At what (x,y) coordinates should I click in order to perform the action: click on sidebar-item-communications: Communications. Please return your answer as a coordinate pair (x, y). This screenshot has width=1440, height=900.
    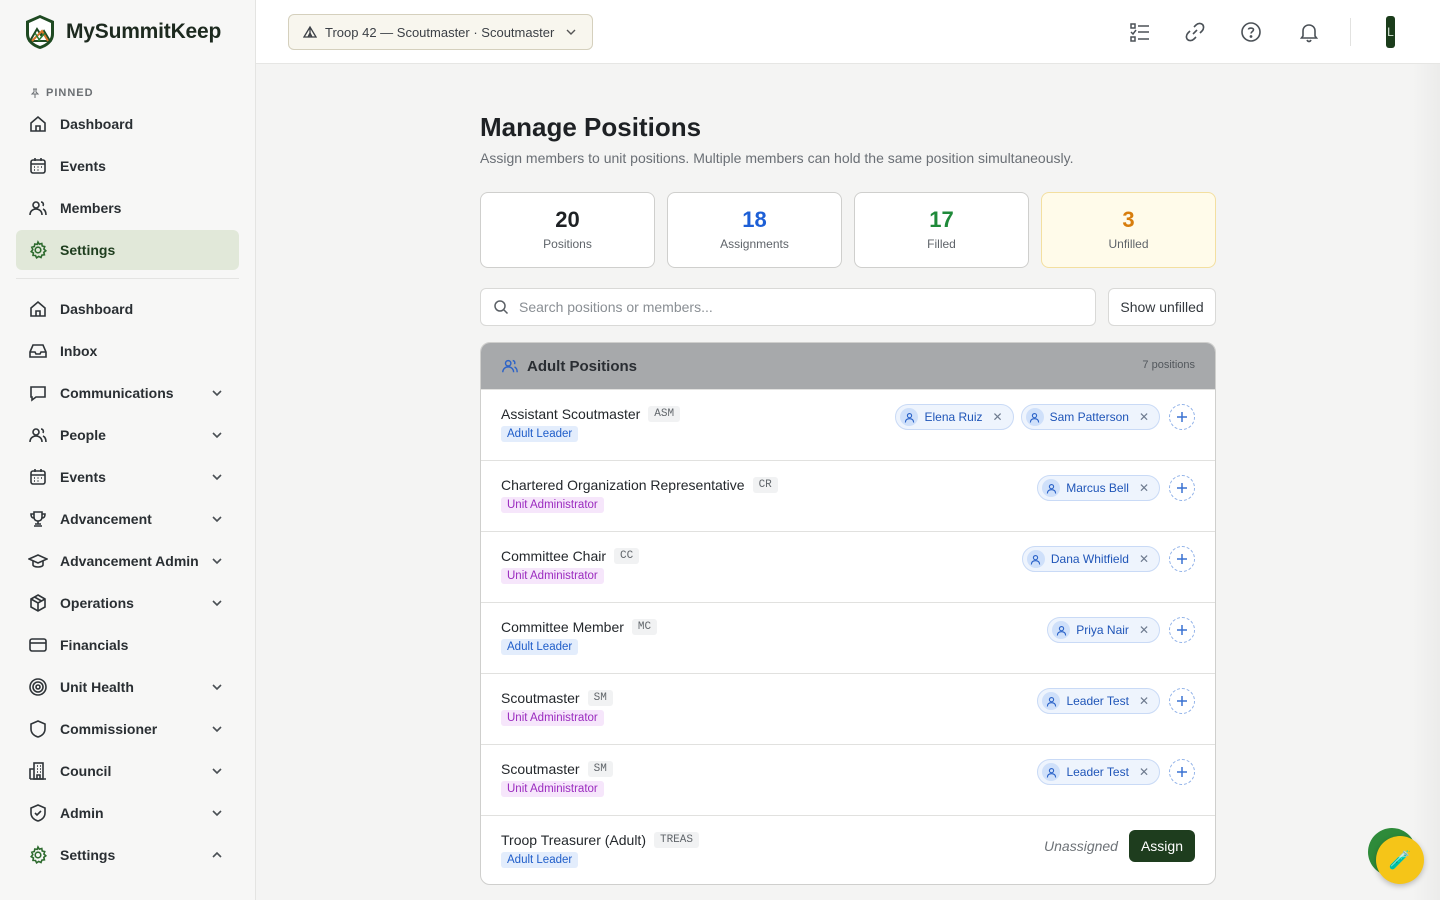
    Looking at the image, I should click on (127, 393).